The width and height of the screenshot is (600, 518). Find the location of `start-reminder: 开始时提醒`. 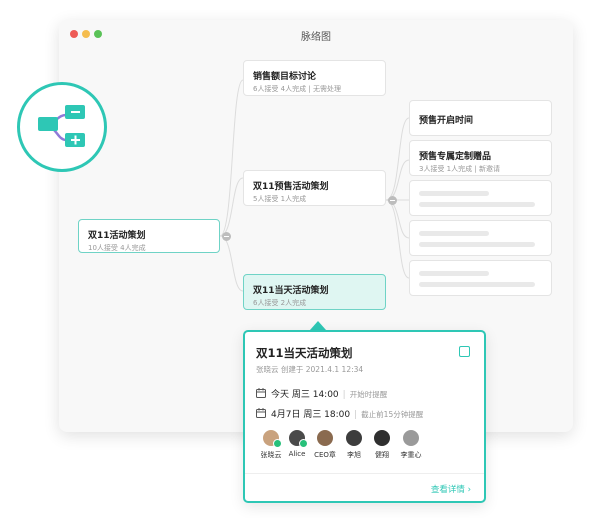

start-reminder: 开始时提醒 is located at coordinates (368, 394).